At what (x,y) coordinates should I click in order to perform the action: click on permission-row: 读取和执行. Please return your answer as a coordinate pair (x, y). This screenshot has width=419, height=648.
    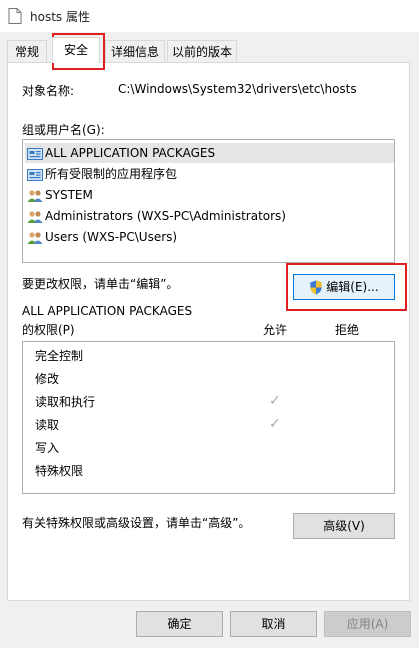
    Looking at the image, I should click on (65, 402).